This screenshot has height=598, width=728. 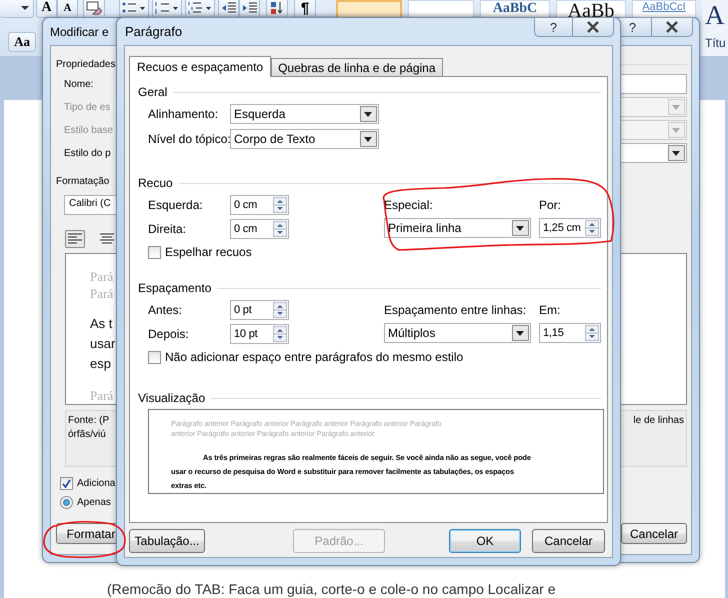 I want to click on spin-field: 10 pt, so click(x=259, y=334).